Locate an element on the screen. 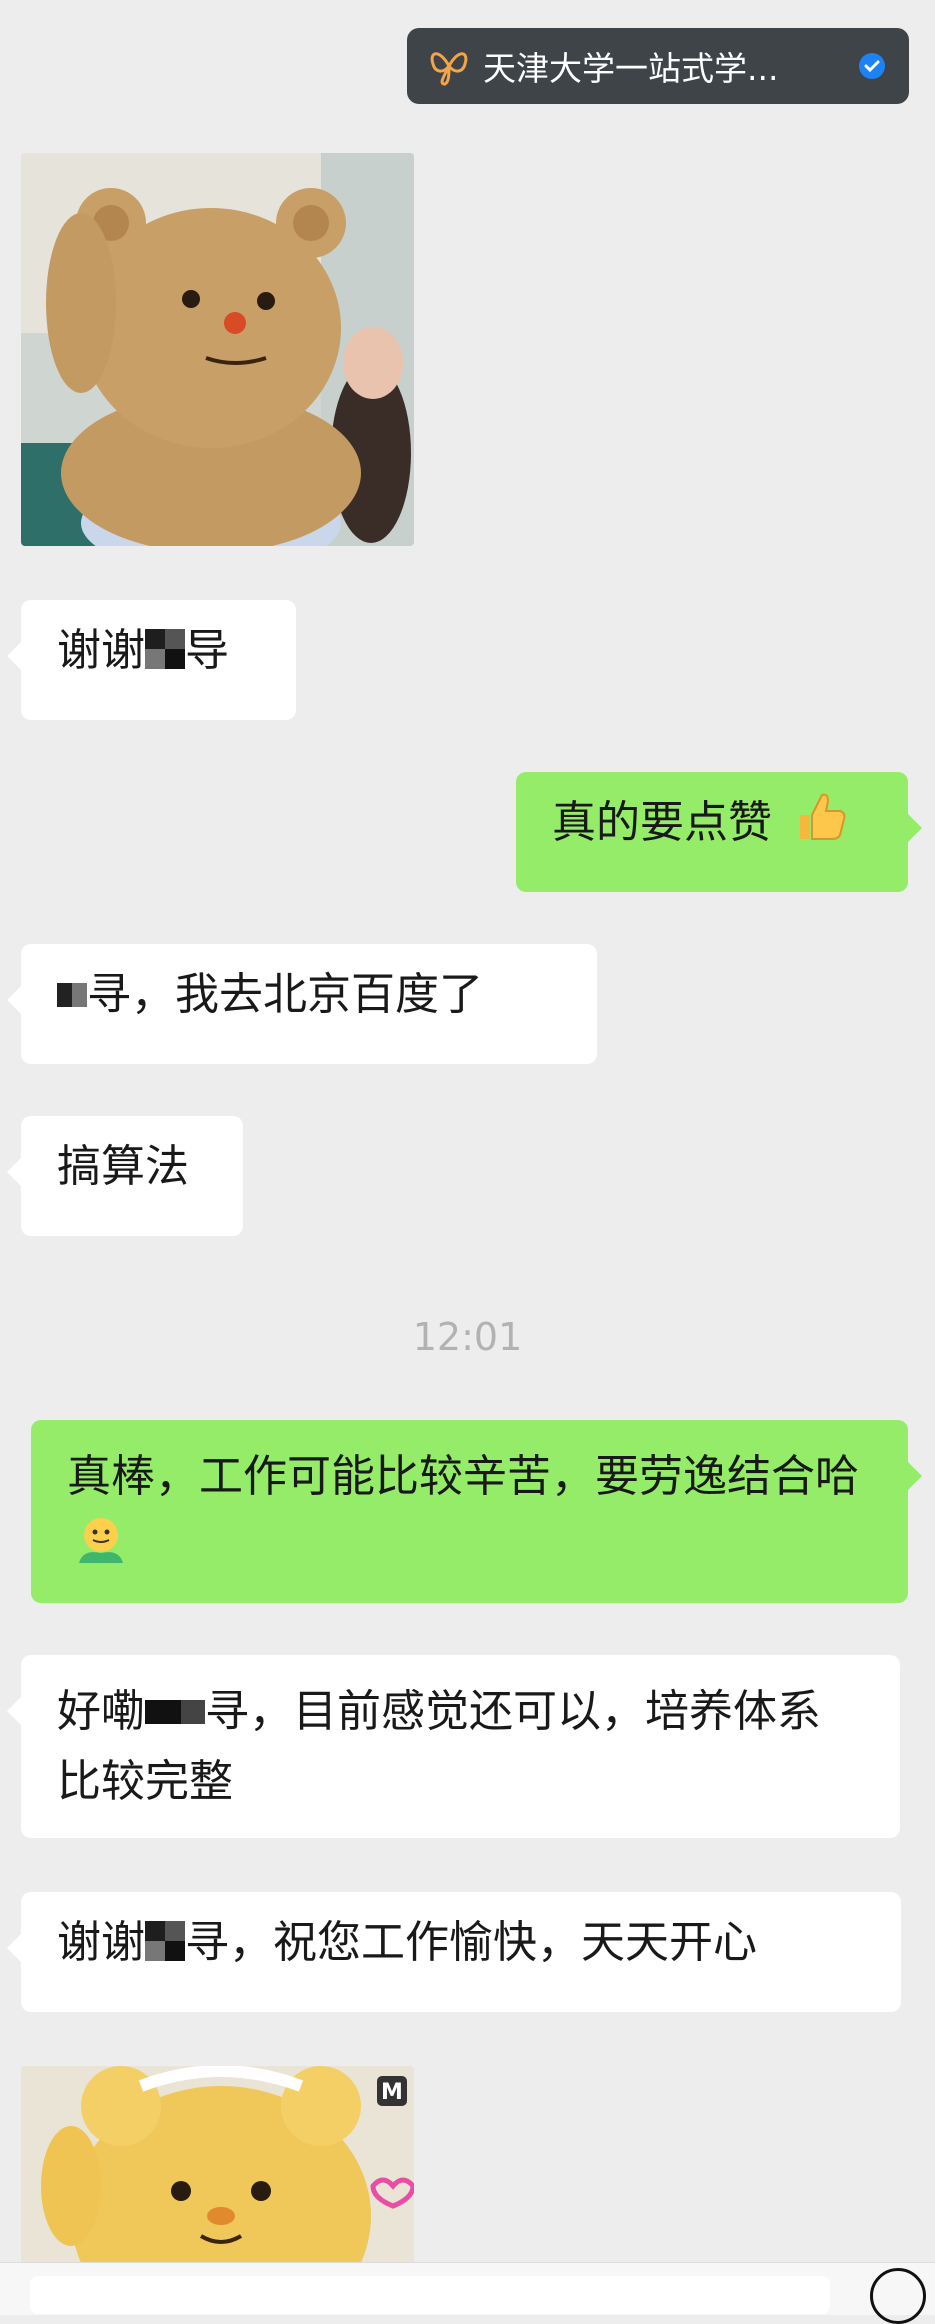 This screenshot has width=935, height=2324. image-message-bear is located at coordinates (217, 349).